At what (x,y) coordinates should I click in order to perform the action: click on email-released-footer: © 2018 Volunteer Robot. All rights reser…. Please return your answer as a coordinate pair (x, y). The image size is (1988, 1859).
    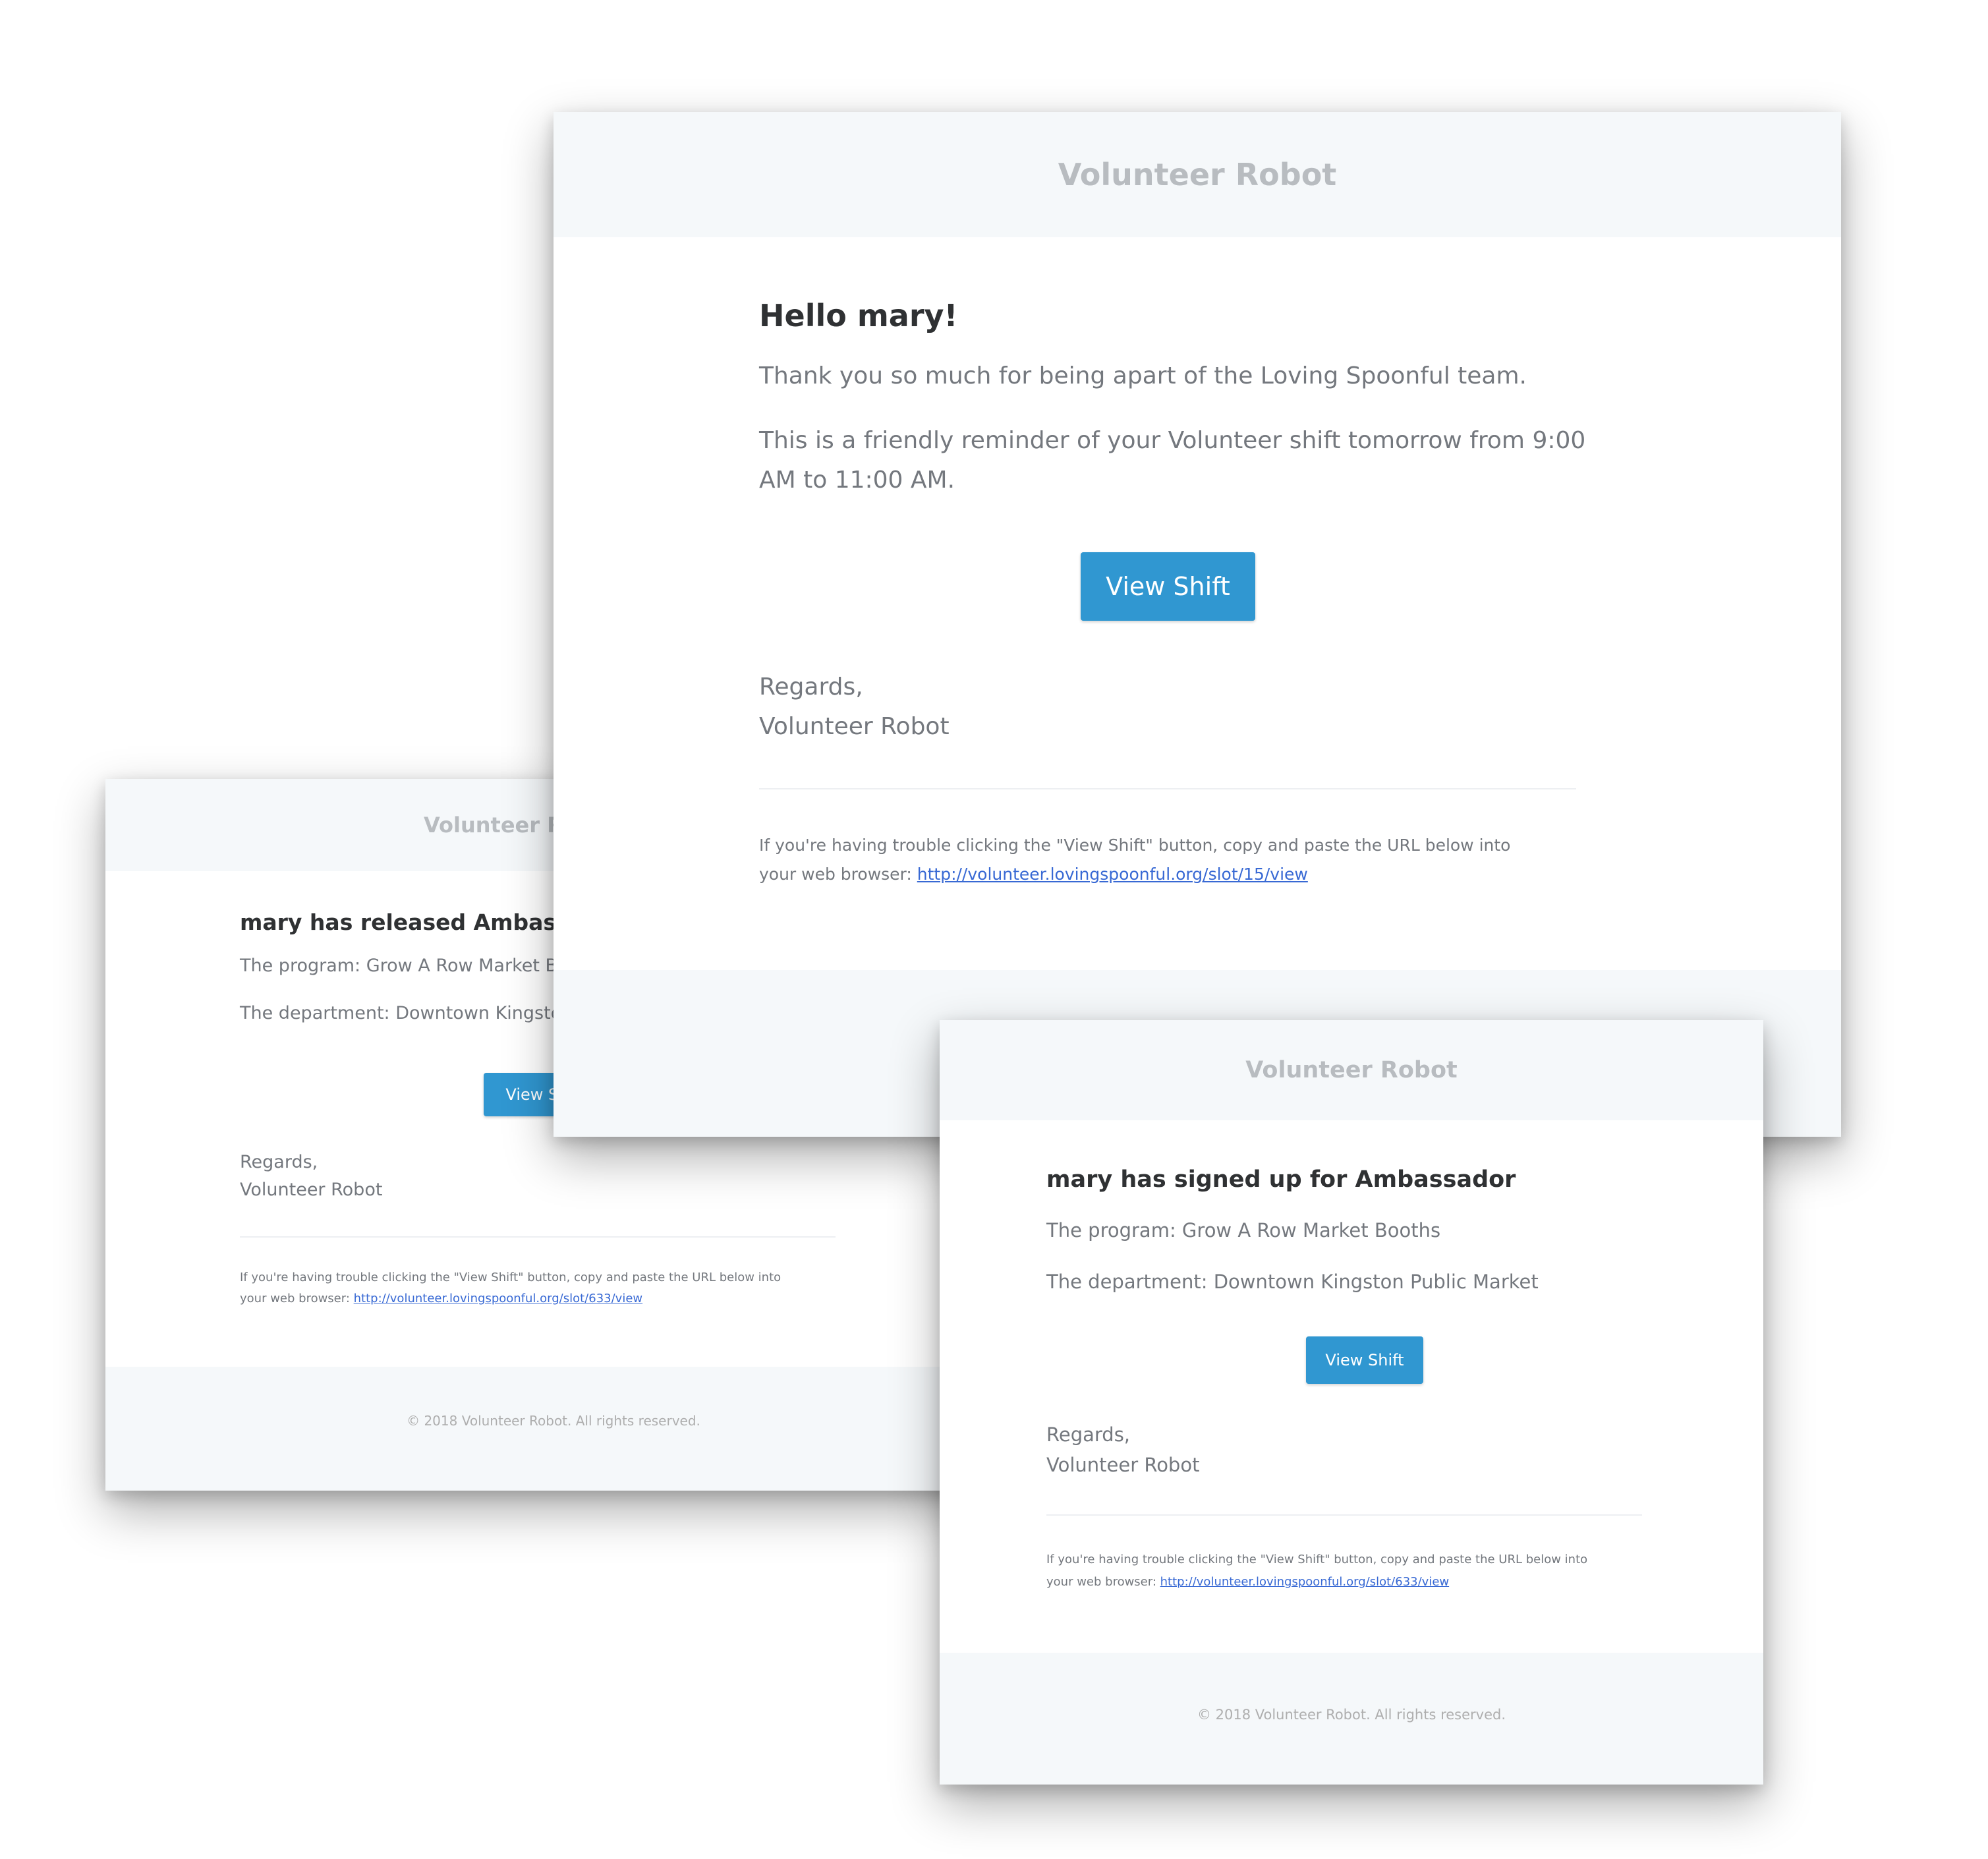
    Looking at the image, I should click on (553, 1429).